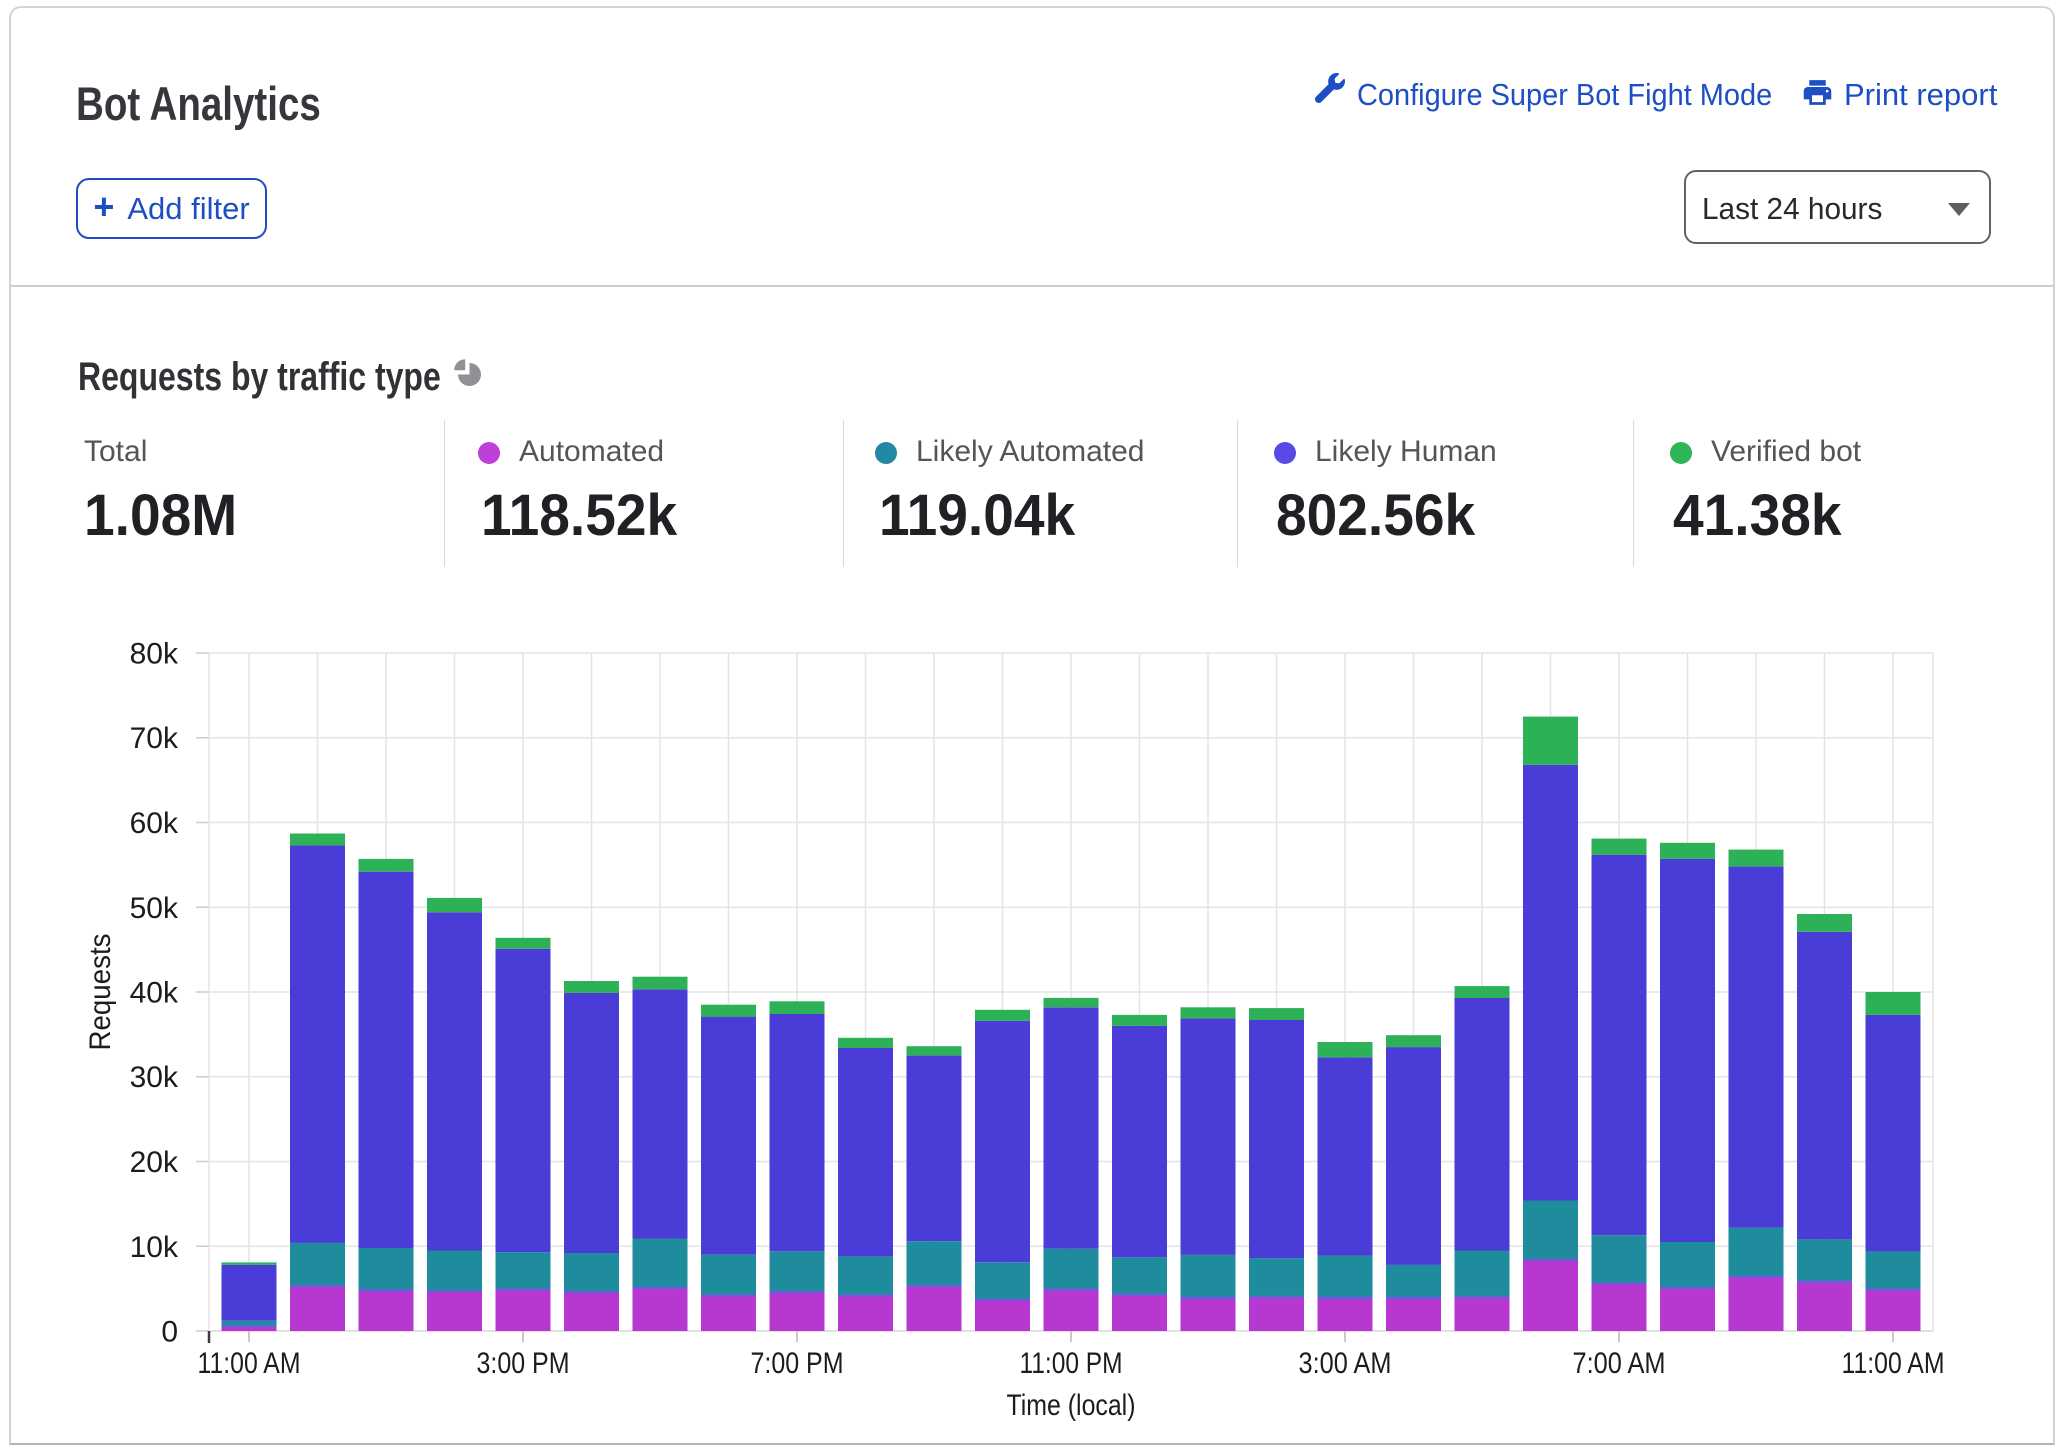  Describe the element at coordinates (797, 1363) in the screenshot. I see `svg-text: 7:00 PM` at that location.